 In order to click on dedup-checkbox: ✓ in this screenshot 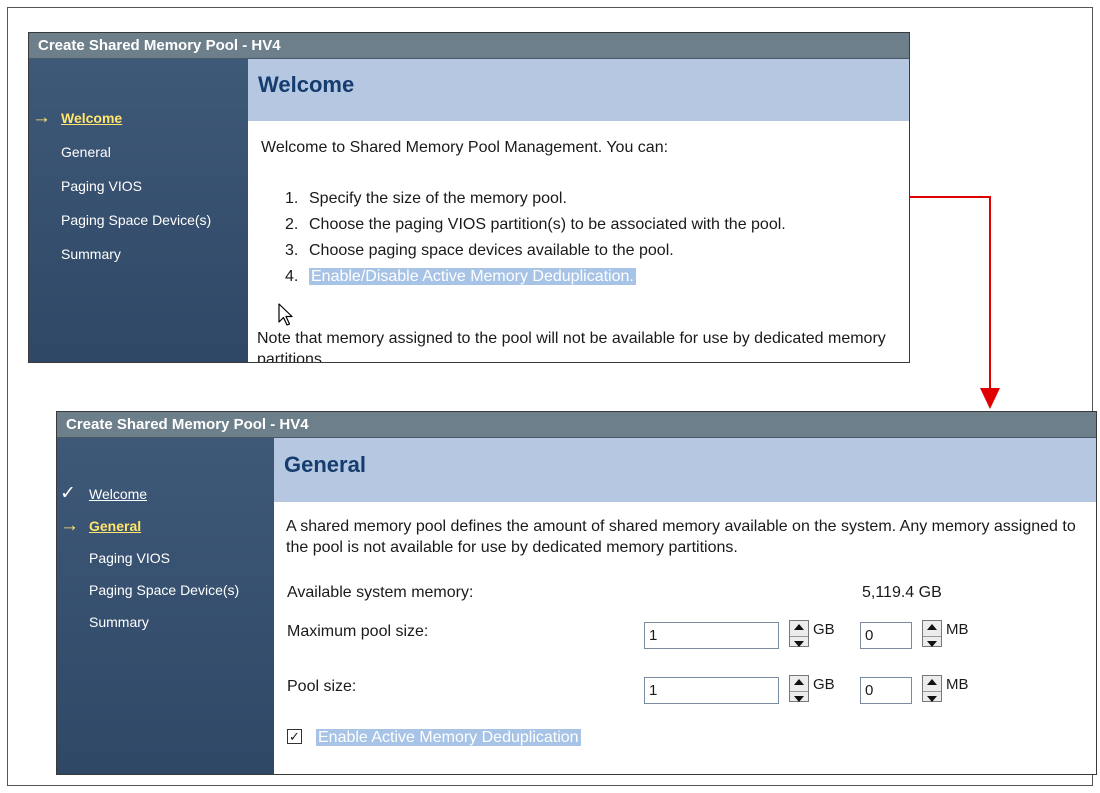, I will do `click(294, 736)`.